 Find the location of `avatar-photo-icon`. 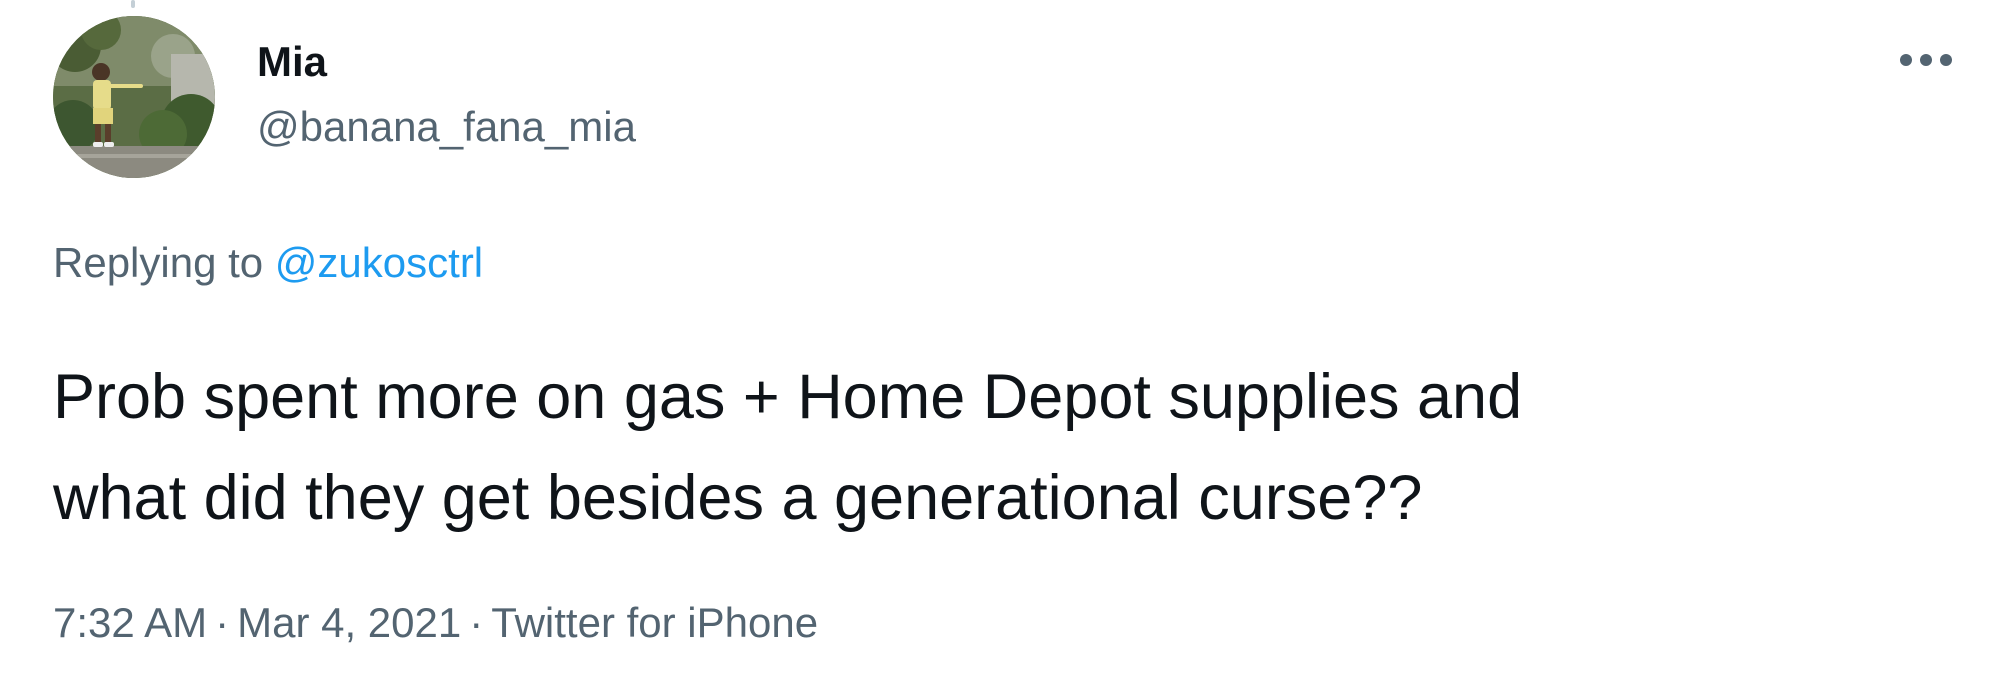

avatar-photo-icon is located at coordinates (134, 97).